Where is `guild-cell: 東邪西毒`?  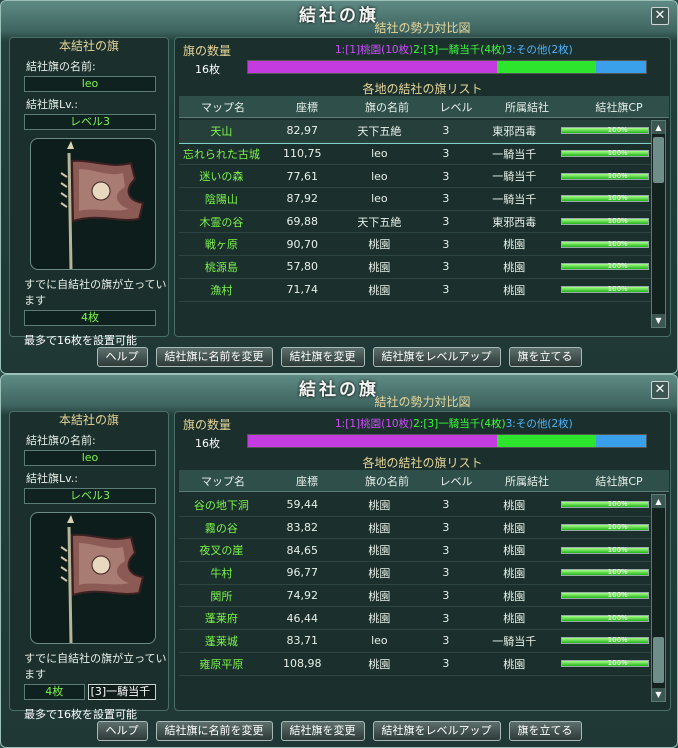
guild-cell: 東邪西毒 is located at coordinates (514, 222).